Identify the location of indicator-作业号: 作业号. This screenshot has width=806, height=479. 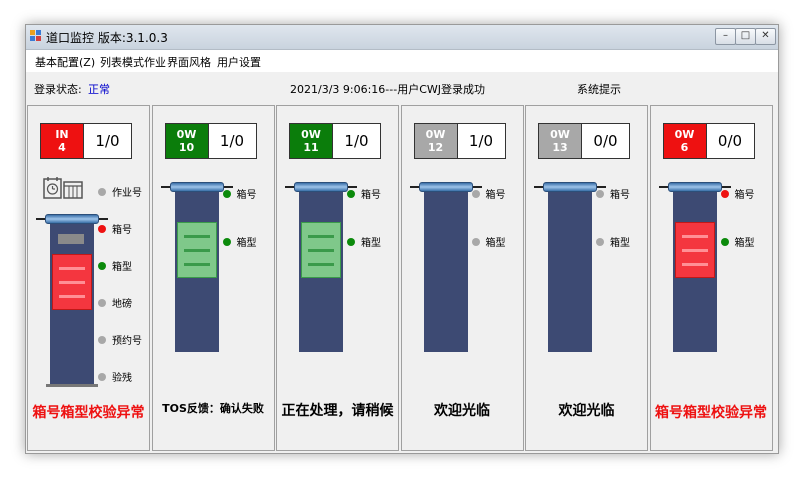
(120, 191).